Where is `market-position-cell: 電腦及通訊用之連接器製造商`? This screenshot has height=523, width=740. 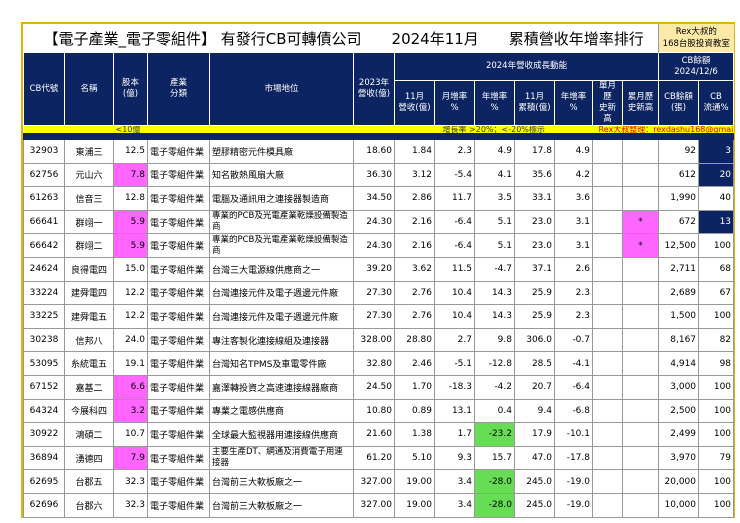 market-position-cell: 電腦及通訊用之連接器製造商 is located at coordinates (281, 198).